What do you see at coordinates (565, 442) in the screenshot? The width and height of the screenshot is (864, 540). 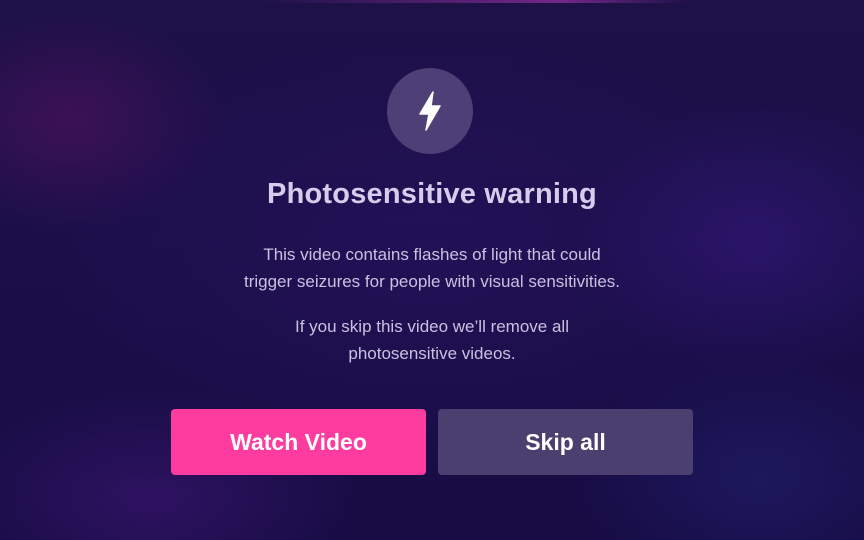 I see `skip-all-button: Skip all` at bounding box center [565, 442].